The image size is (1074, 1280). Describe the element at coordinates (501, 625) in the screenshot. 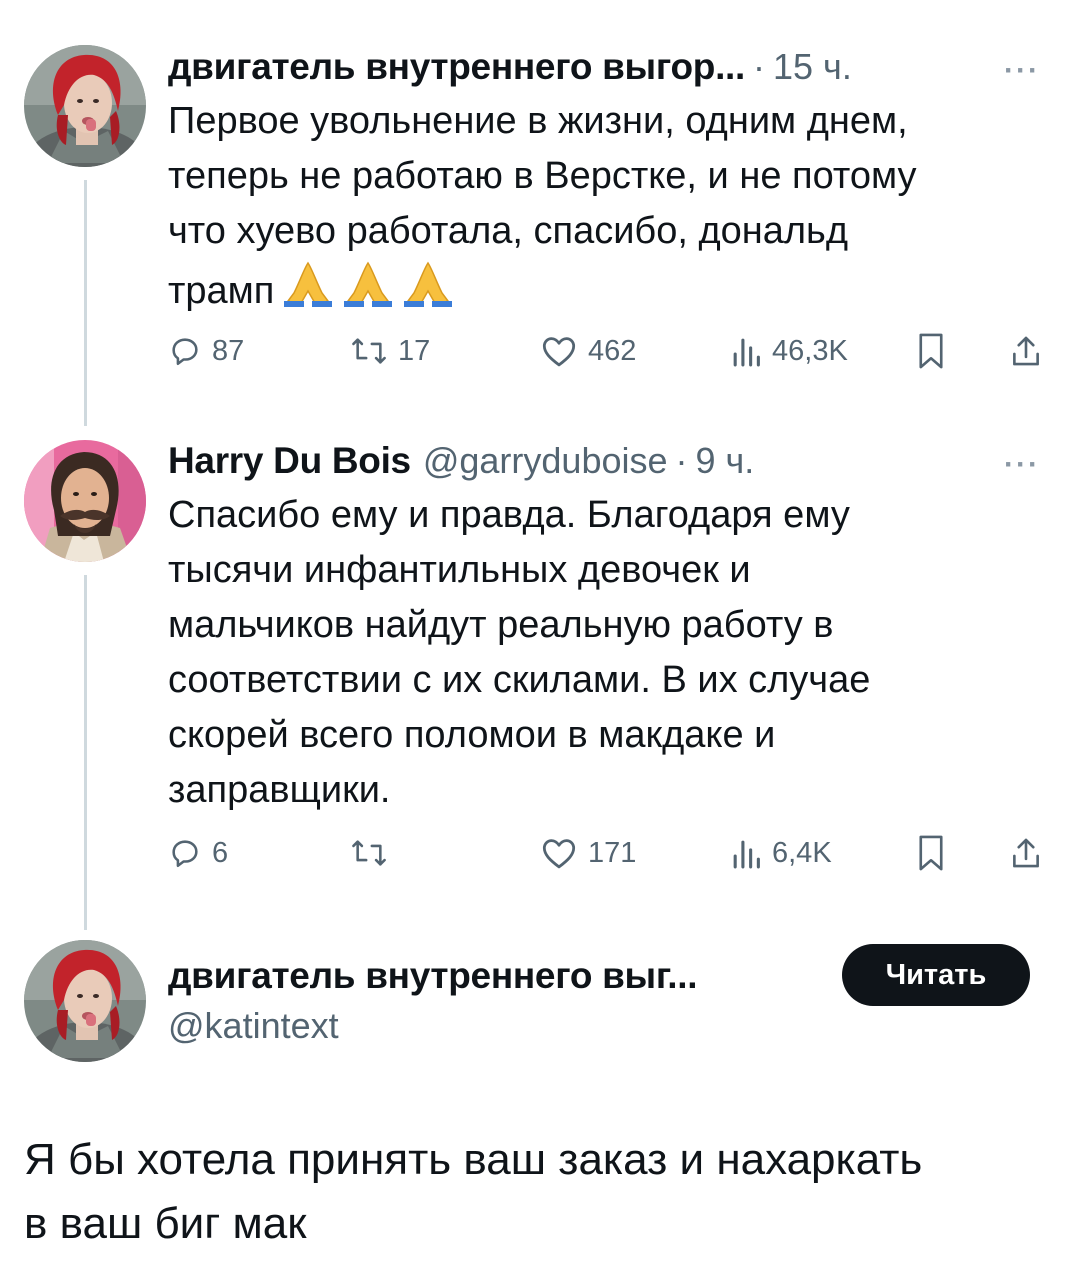

I see `text-line: мальчиков найдут реальную работу в` at that location.